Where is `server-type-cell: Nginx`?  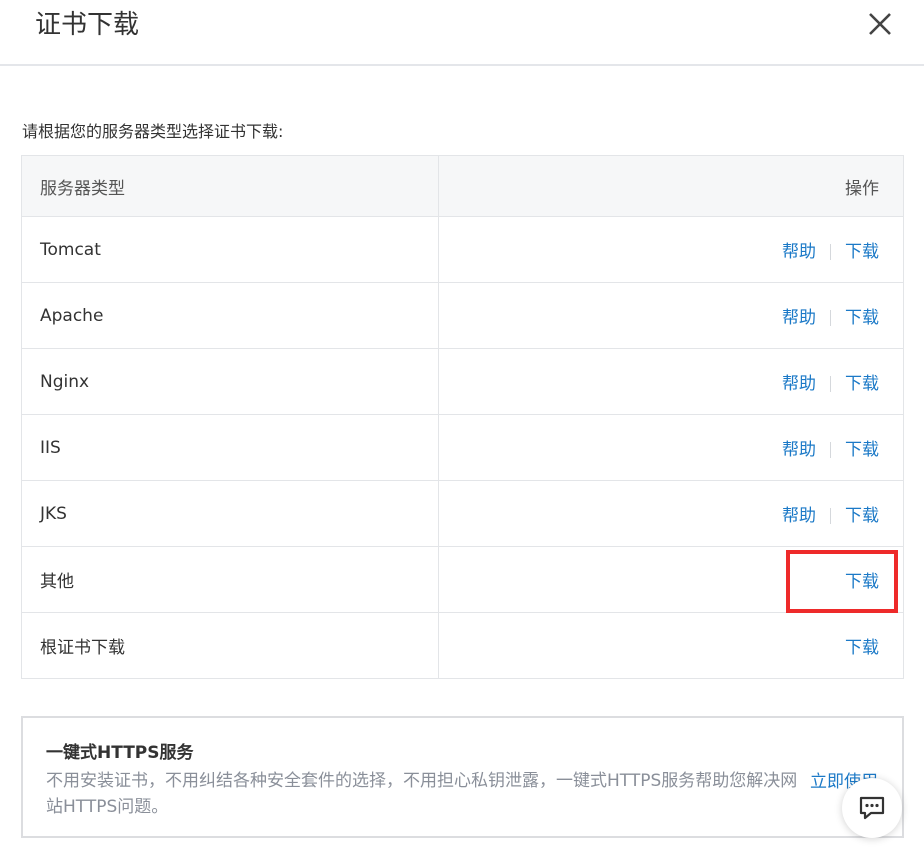 server-type-cell: Nginx is located at coordinates (230, 381).